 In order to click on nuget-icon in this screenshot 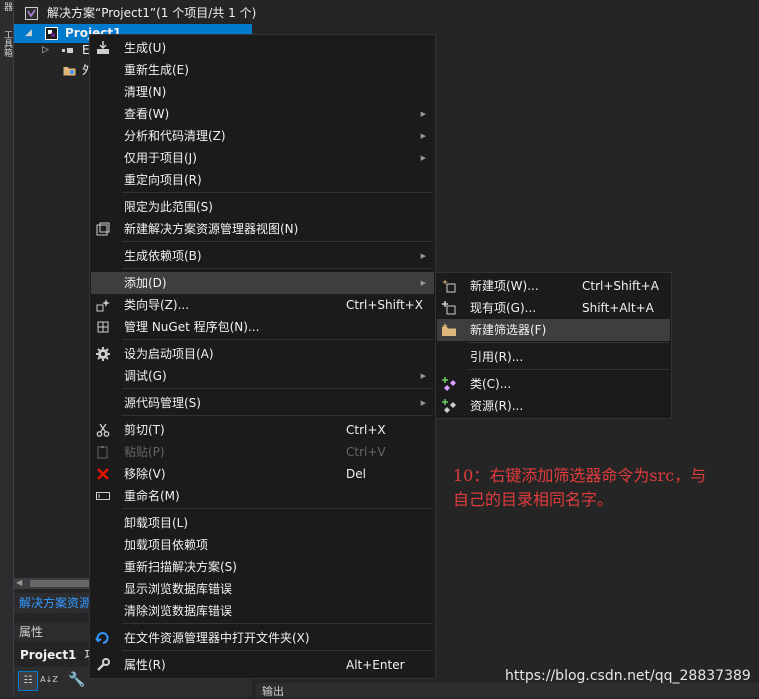, I will do `click(103, 327)`.